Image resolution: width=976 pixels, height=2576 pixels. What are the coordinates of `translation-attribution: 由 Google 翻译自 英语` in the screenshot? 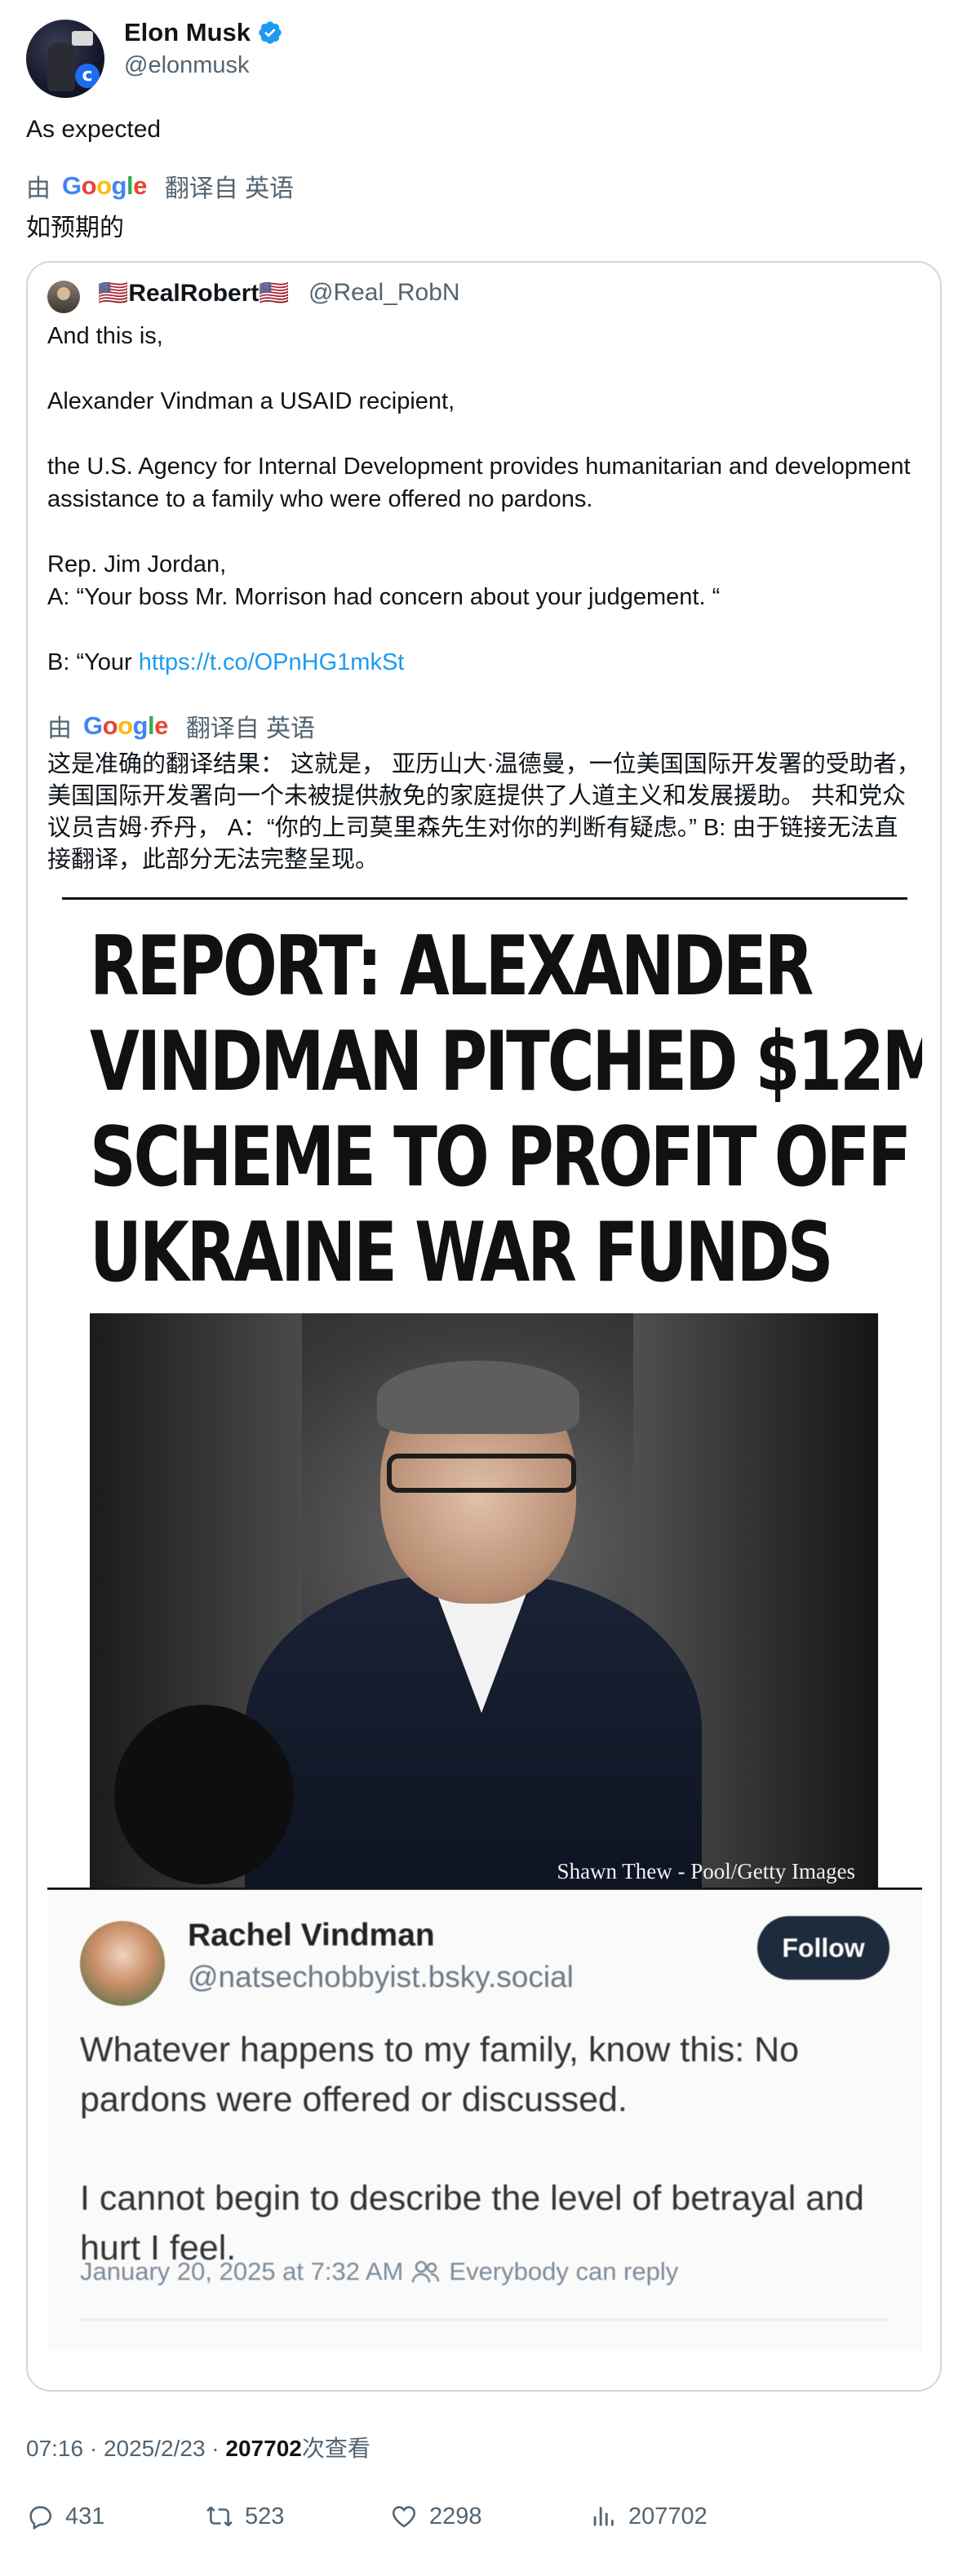 It's located at (160, 186).